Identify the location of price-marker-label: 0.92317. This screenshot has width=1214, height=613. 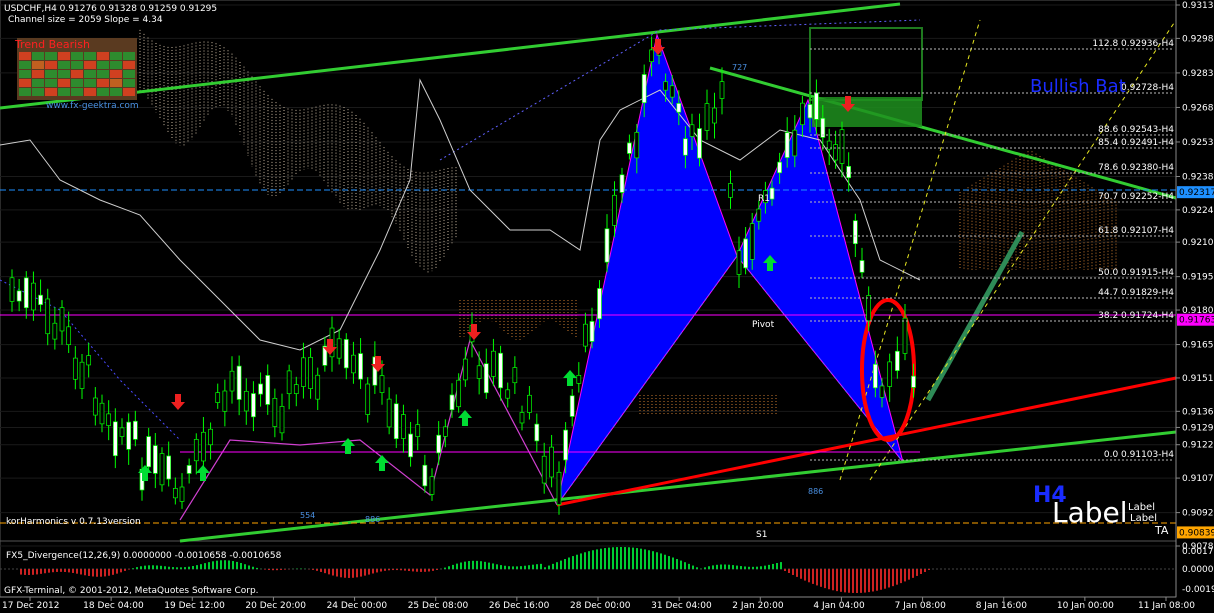
(1196, 193).